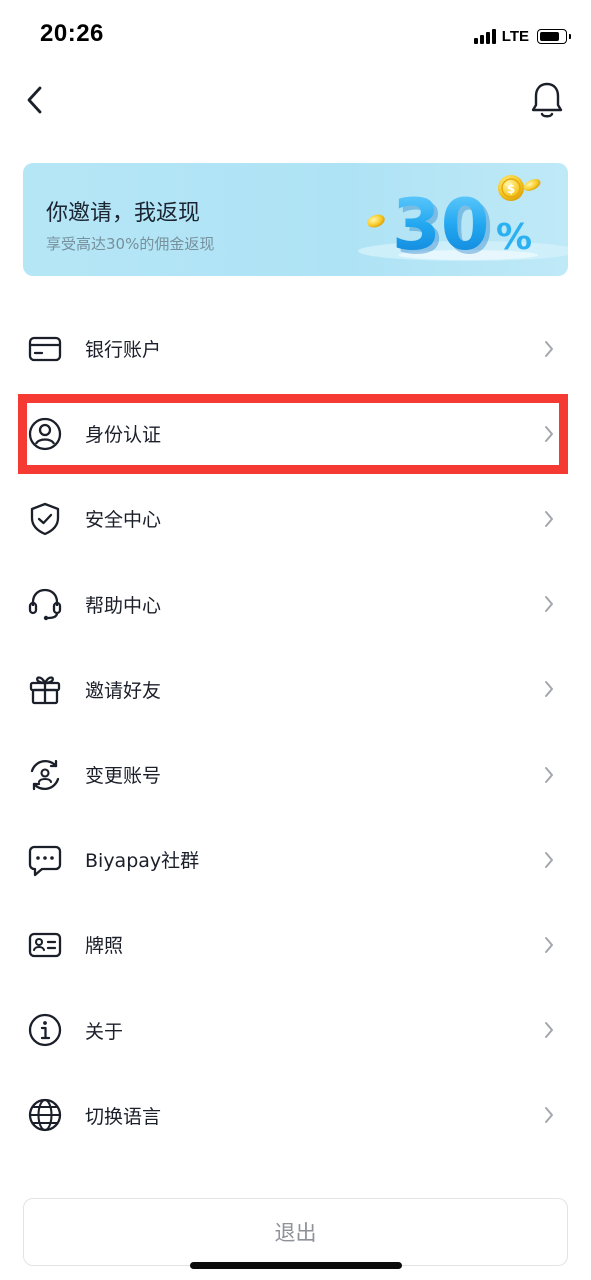 The height and width of the screenshot is (1280, 591). I want to click on status-bar: 20:26 LTE, so click(295, 36).